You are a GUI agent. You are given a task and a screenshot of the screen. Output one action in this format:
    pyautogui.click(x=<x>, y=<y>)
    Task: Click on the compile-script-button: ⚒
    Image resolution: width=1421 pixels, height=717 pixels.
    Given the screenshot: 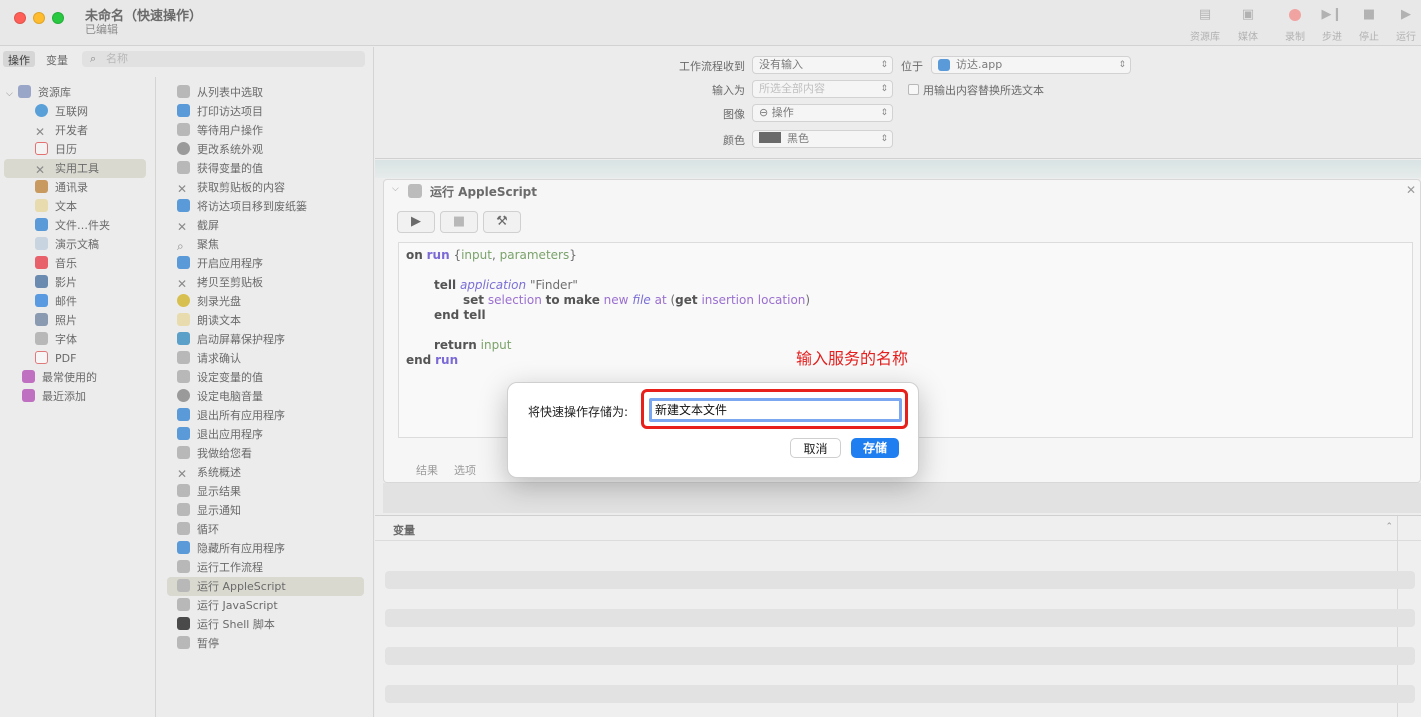 What is the action you would take?
    pyautogui.click(x=502, y=222)
    